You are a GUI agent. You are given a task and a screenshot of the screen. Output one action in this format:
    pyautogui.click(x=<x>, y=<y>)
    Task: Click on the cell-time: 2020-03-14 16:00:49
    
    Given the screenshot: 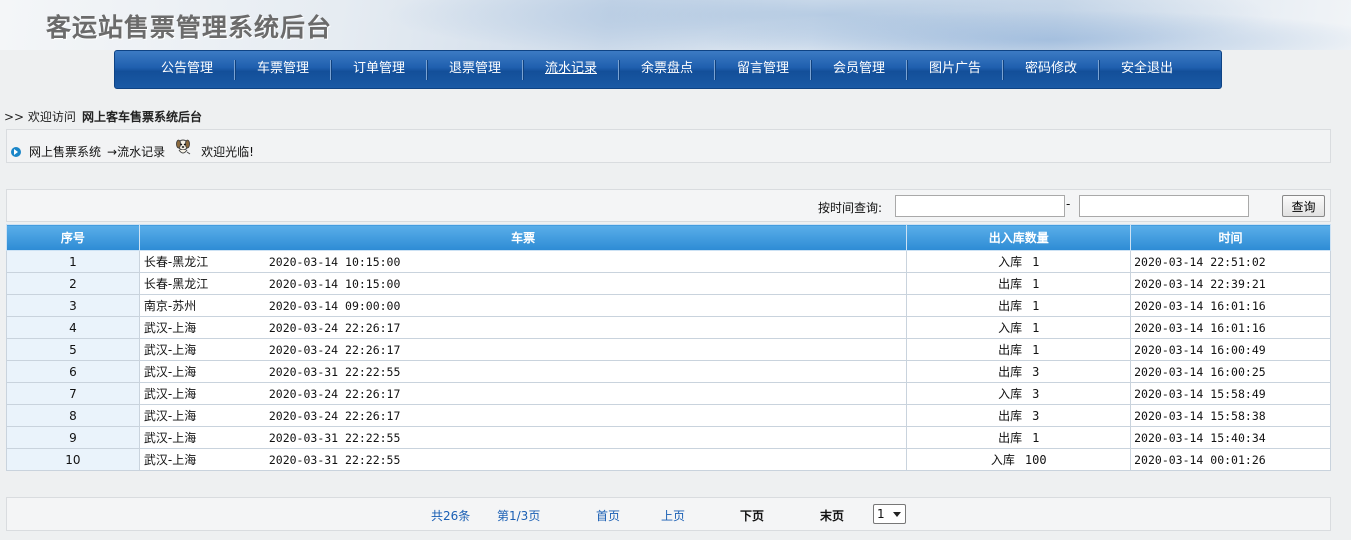 What is the action you would take?
    pyautogui.click(x=1230, y=349)
    